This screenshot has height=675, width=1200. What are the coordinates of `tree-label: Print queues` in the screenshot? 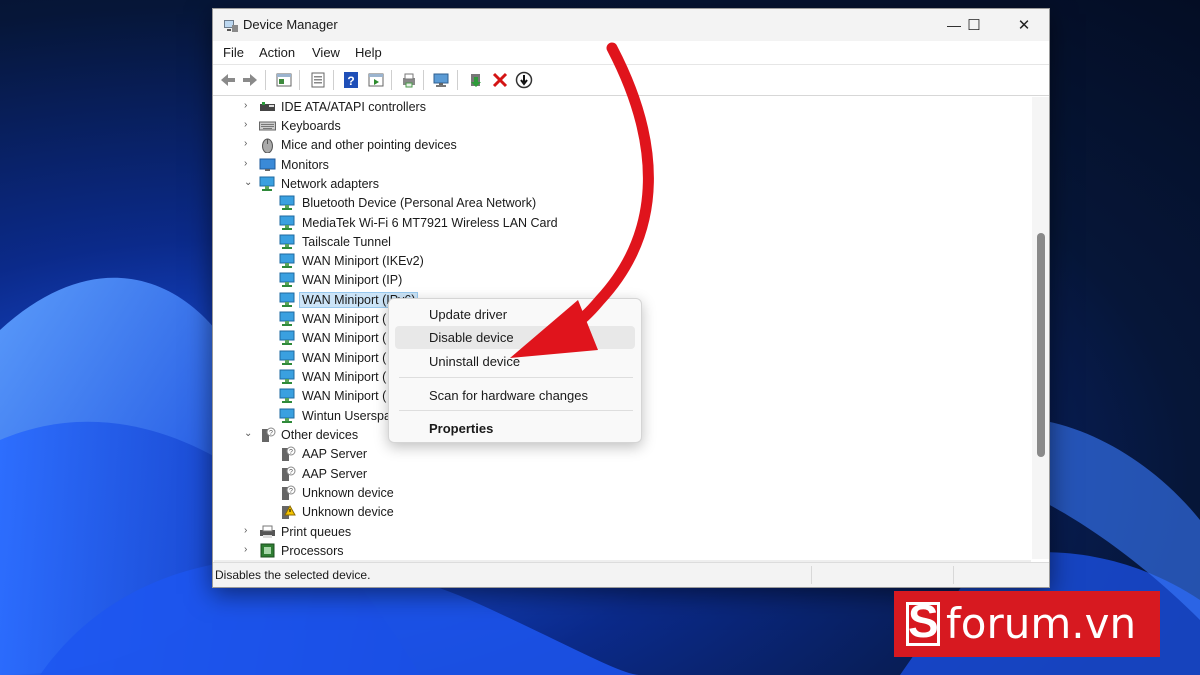 It's located at (316, 532).